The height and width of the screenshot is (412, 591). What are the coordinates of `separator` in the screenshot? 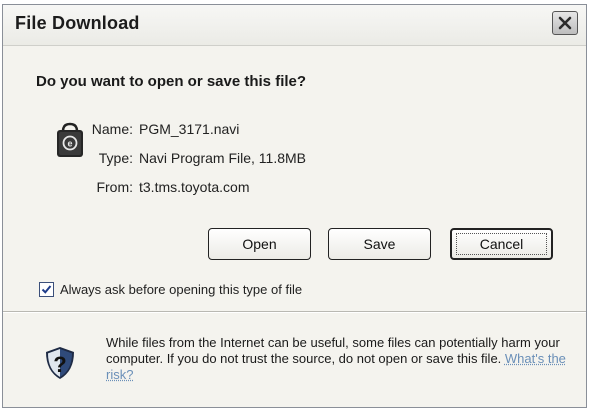 It's located at (294, 312).